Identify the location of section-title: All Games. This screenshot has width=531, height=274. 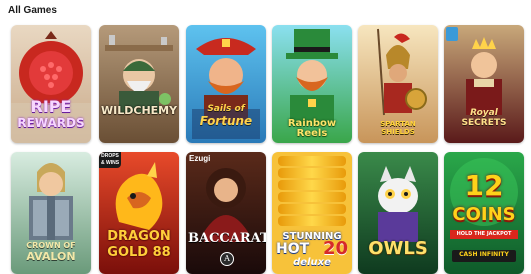
(32, 10).